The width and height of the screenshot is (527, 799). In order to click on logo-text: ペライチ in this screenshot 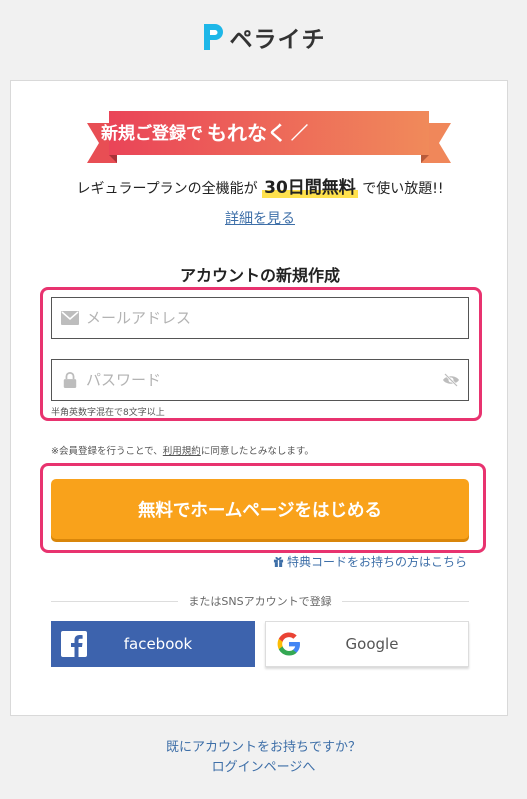, I will do `click(277, 40)`.